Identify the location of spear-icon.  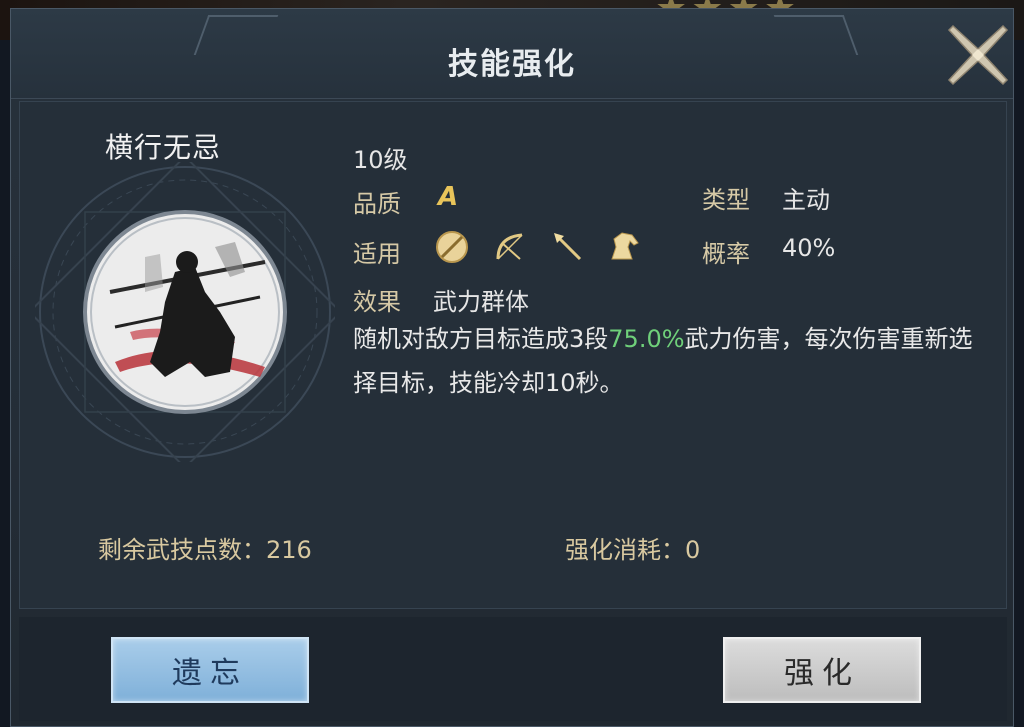
(568, 247).